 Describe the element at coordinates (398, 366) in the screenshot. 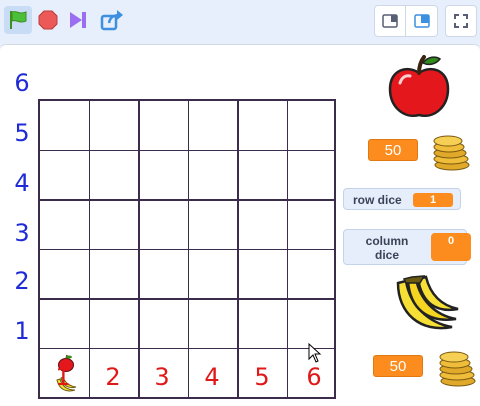

I see `banana-score: 50` at that location.